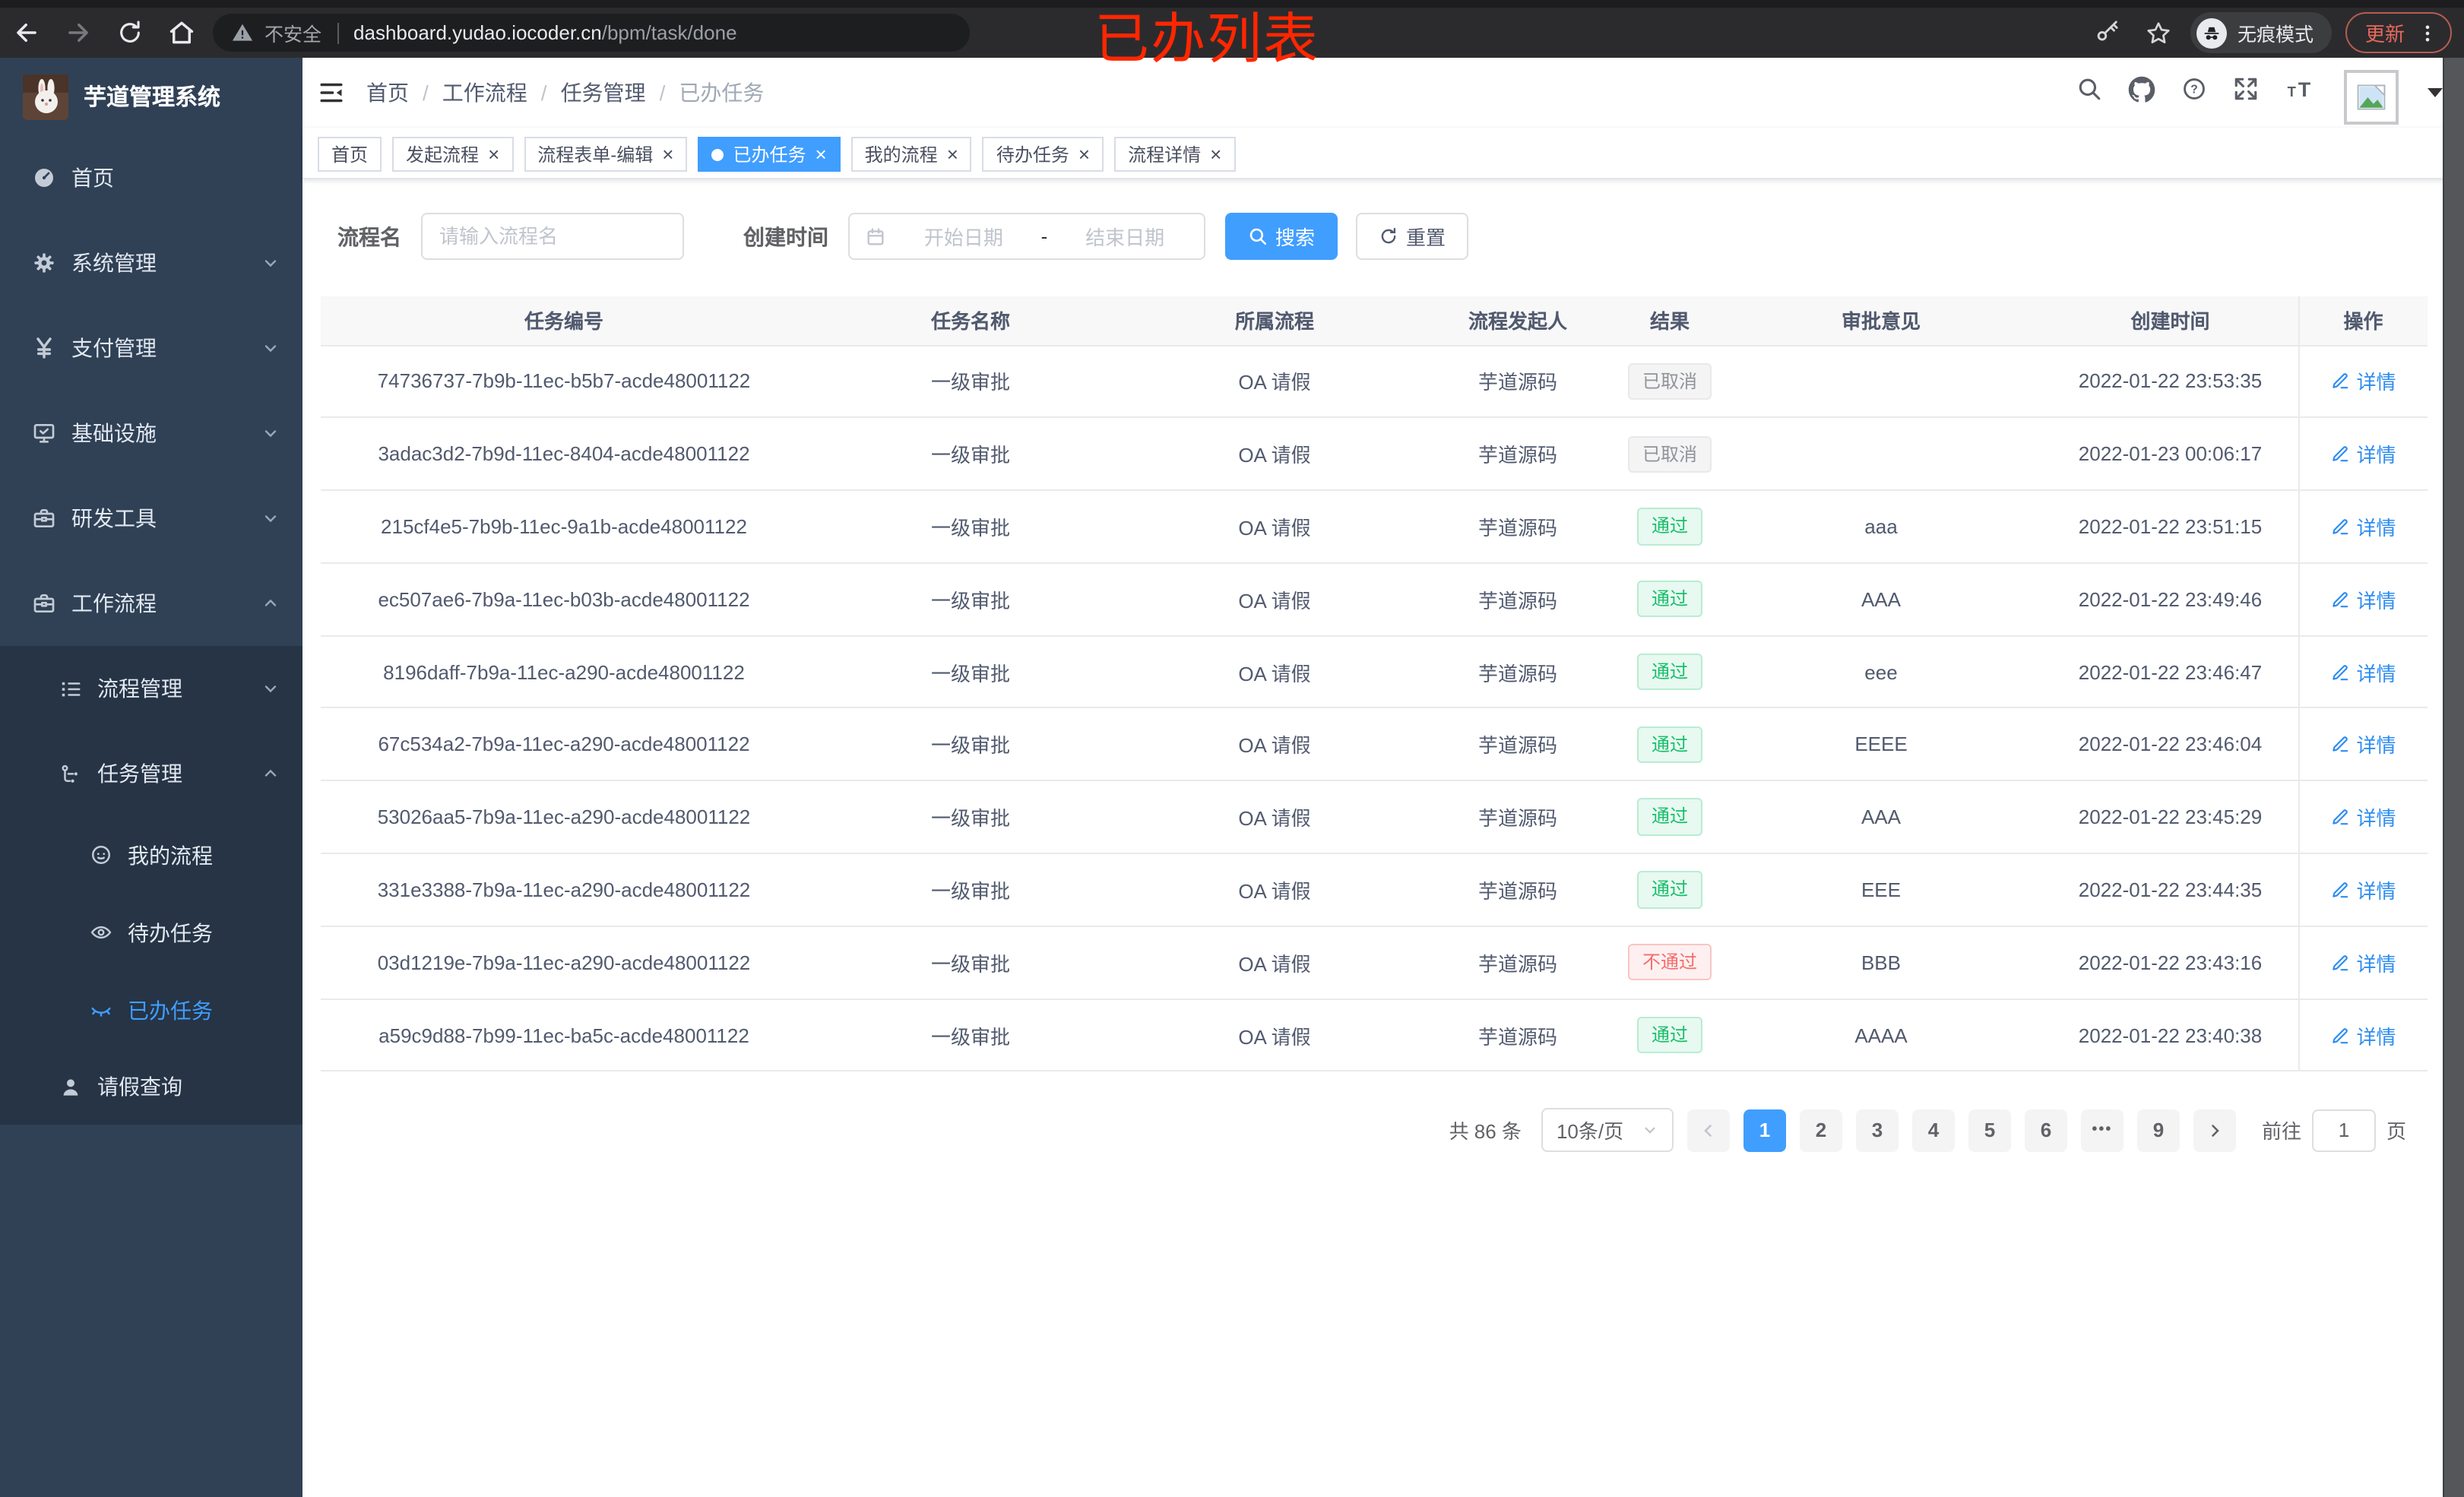  Describe the element at coordinates (911, 154) in the screenshot. I see `tab: 我的流程 ×` at that location.